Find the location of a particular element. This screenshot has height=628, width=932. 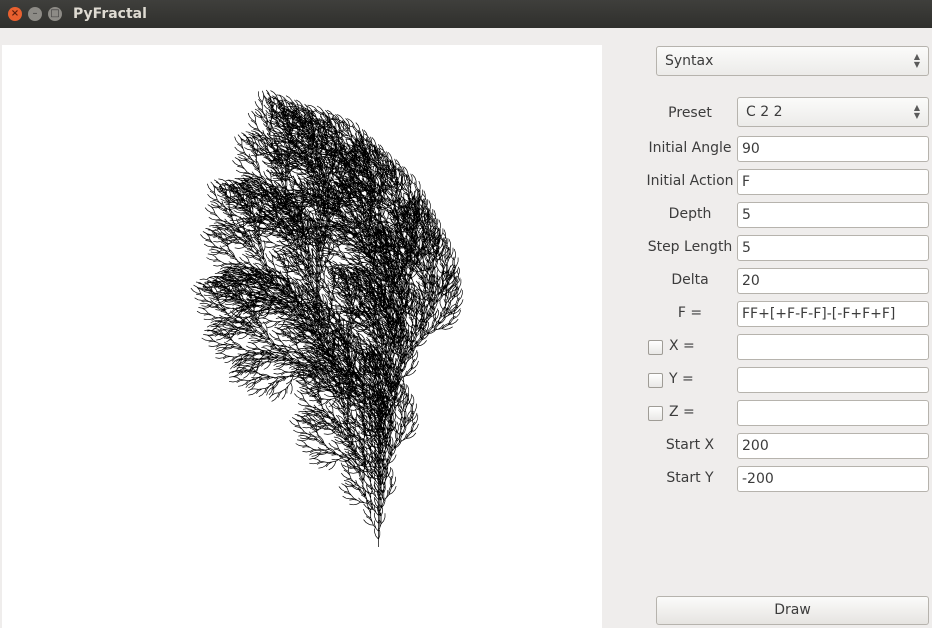

y-rule-label: Y = is located at coordinates (681, 379).